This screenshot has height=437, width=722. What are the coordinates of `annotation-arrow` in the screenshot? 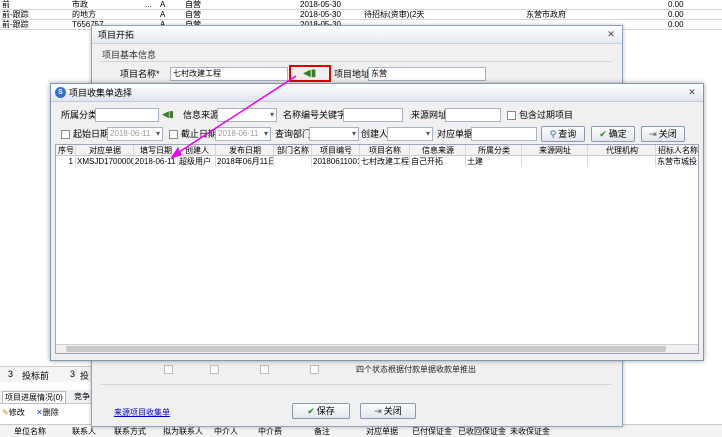 It's located at (233, 117).